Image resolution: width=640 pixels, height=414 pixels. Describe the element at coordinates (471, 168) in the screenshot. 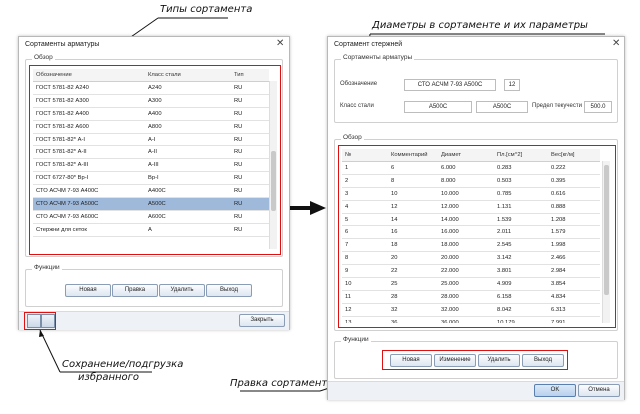

I see `table-row: 1 6 6.000 0.283 0.222` at that location.